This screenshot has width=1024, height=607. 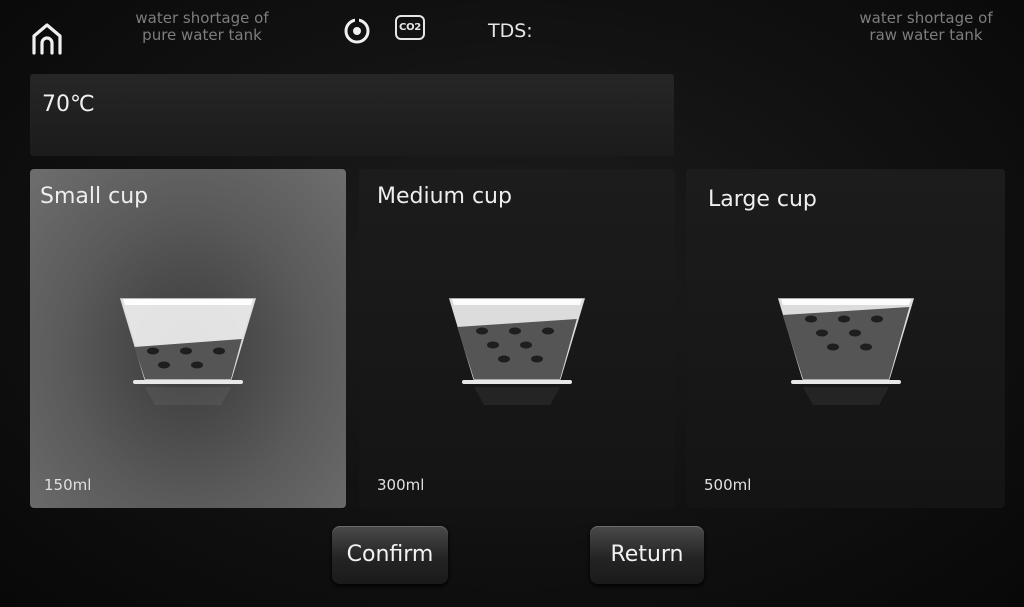 I want to click on tds-label: TDS:, so click(x=510, y=31).